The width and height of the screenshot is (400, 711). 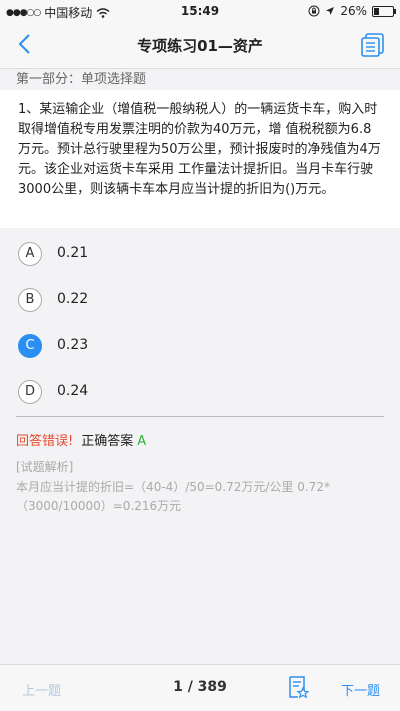 What do you see at coordinates (200, 687) in the screenshot?
I see `bottom-bar: 上一题 1 / 389 下一题` at bounding box center [200, 687].